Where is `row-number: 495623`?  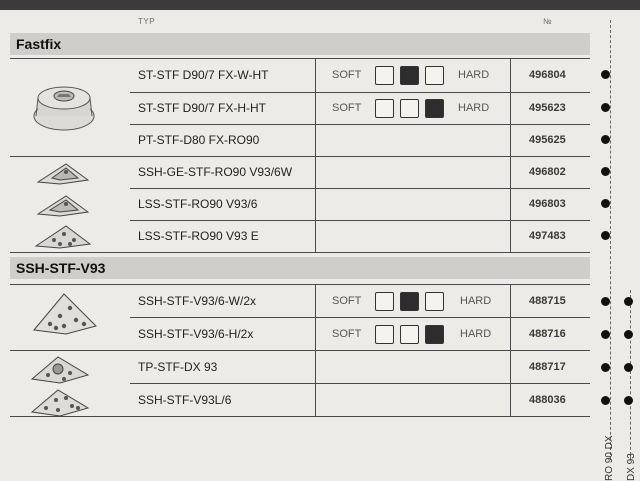 row-number: 495623 is located at coordinates (547, 108).